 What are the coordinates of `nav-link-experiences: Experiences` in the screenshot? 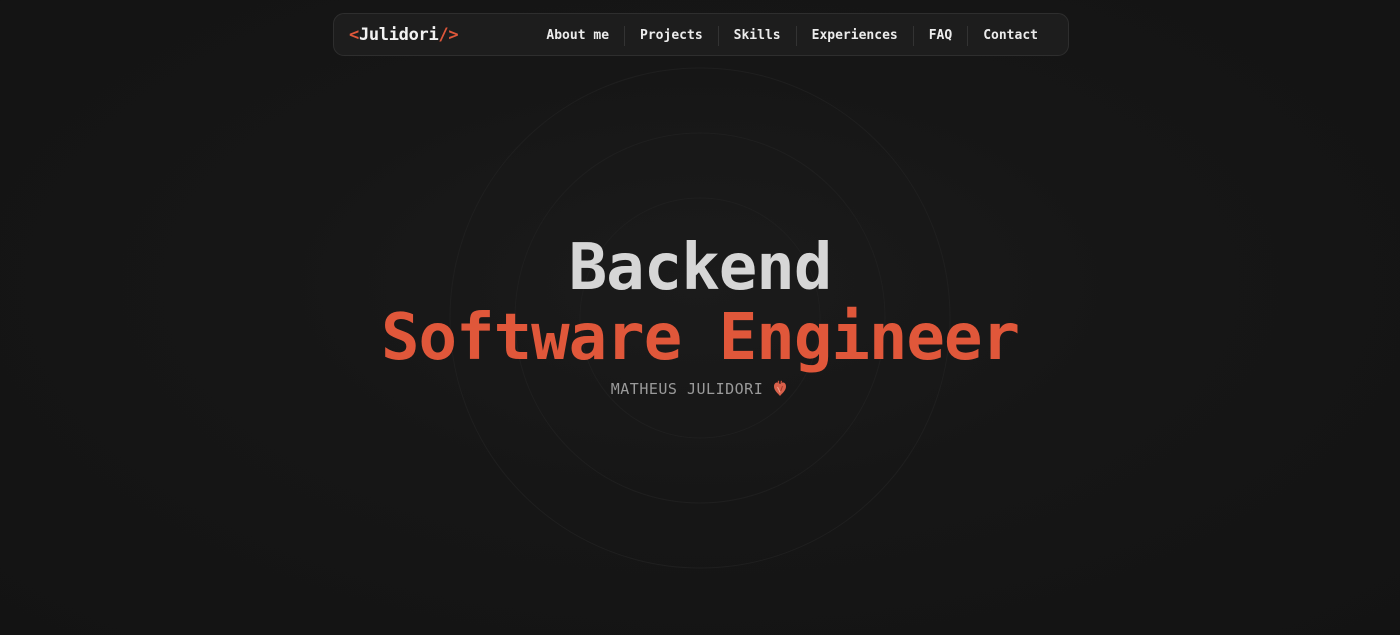 It's located at (855, 35).